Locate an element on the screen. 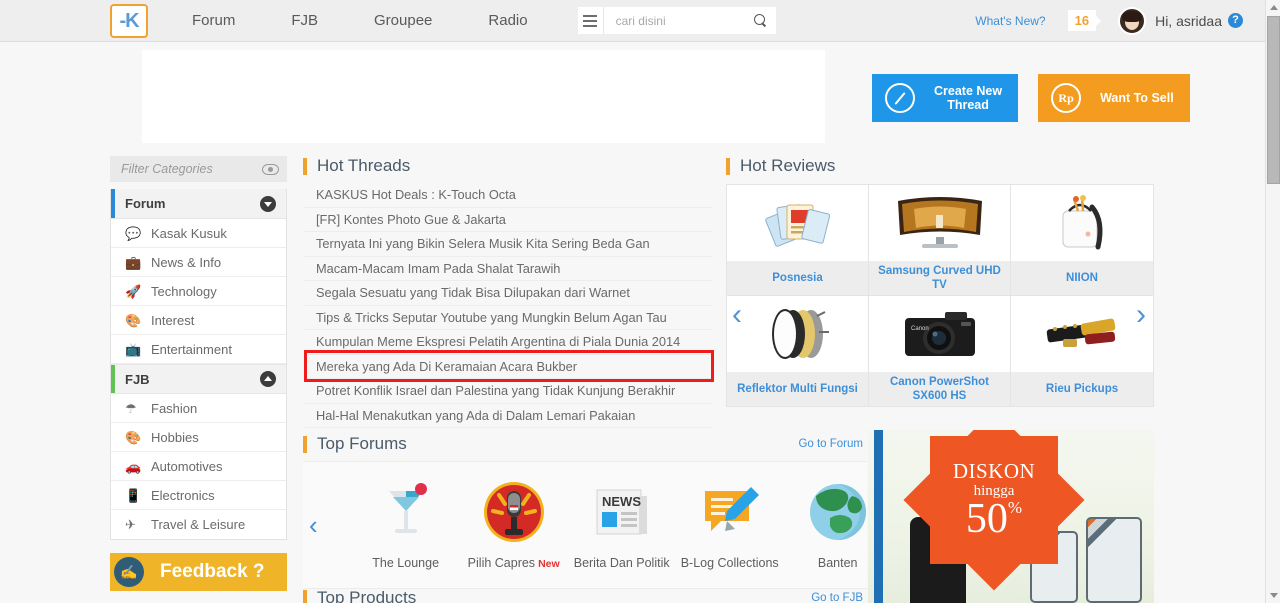 This screenshot has width=1280, height=603. top-products-panel: Top Products Go to FJB is located at coordinates (585, 593).